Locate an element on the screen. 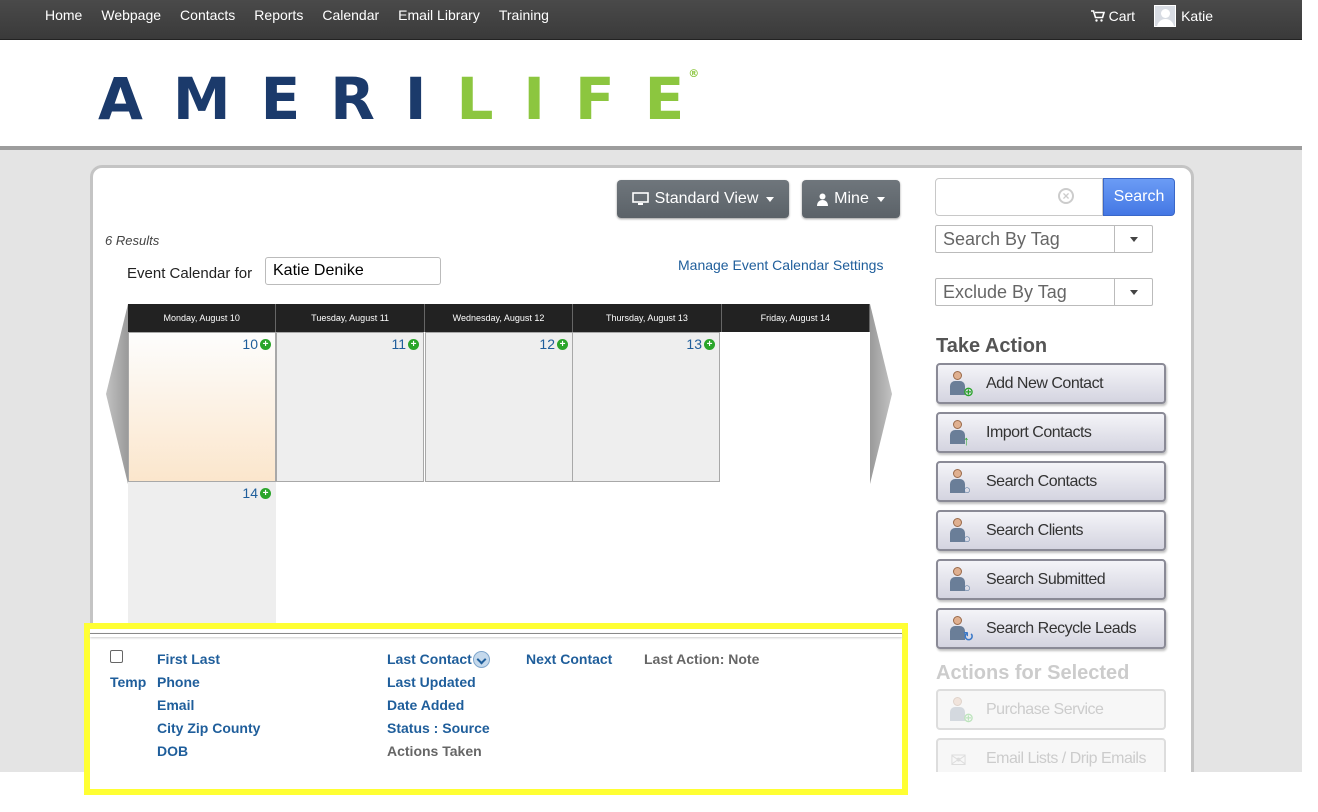 The image size is (1318, 812). col-last-updated: Last Updated is located at coordinates (431, 682).